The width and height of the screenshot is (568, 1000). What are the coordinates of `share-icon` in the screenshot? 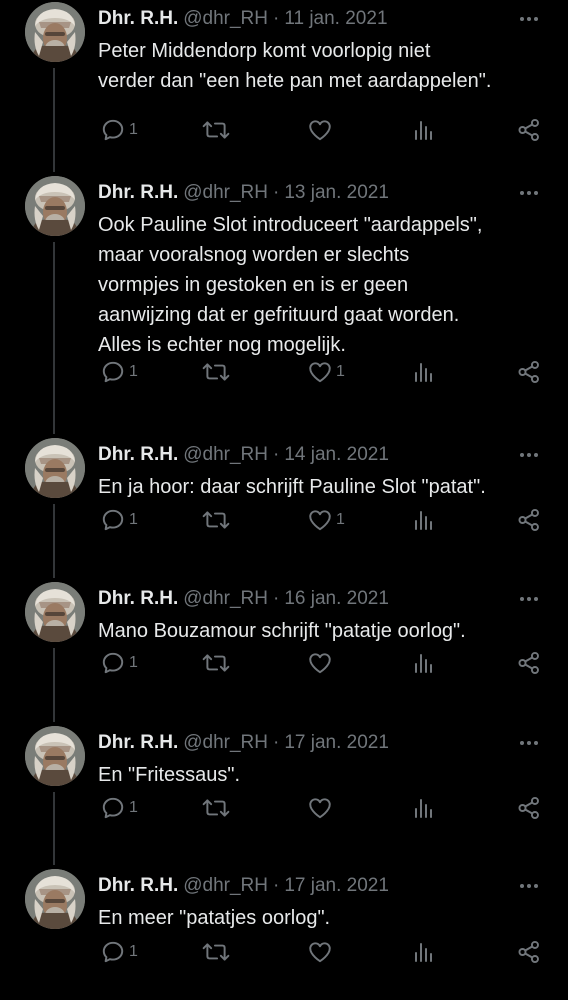 It's located at (528, 808).